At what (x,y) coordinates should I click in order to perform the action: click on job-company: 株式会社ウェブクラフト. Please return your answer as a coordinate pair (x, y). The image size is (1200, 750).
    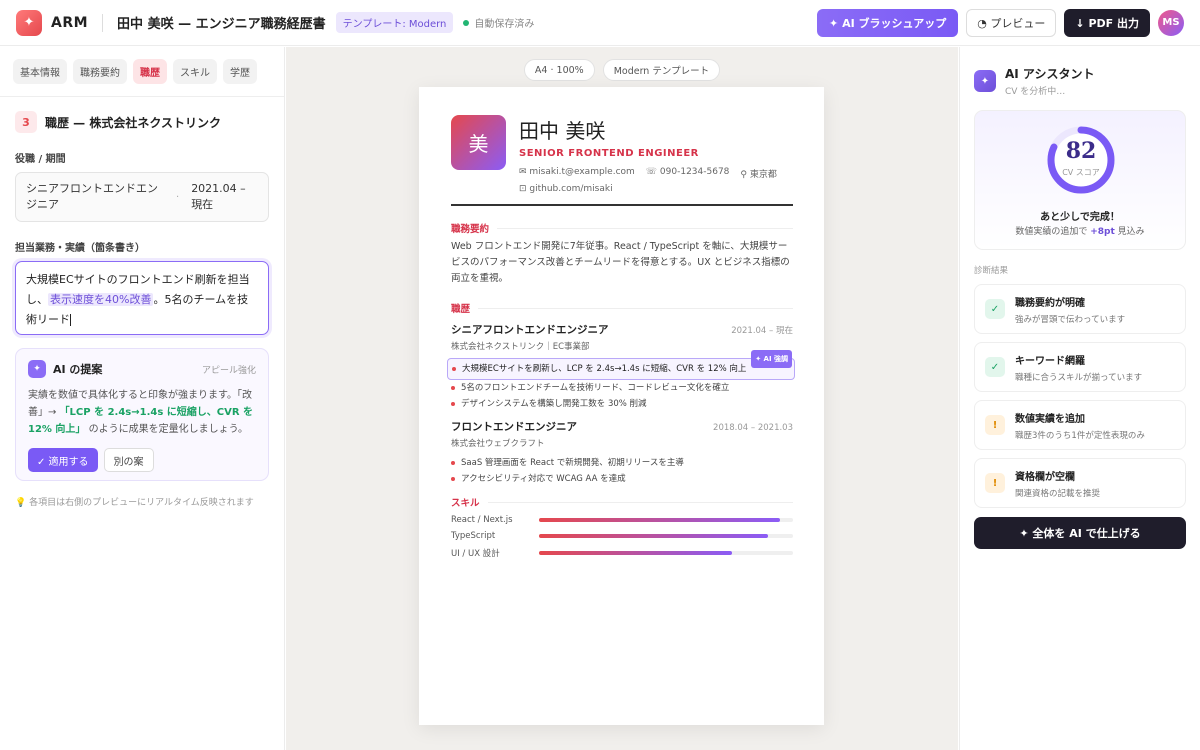
    Looking at the image, I should click on (498, 444).